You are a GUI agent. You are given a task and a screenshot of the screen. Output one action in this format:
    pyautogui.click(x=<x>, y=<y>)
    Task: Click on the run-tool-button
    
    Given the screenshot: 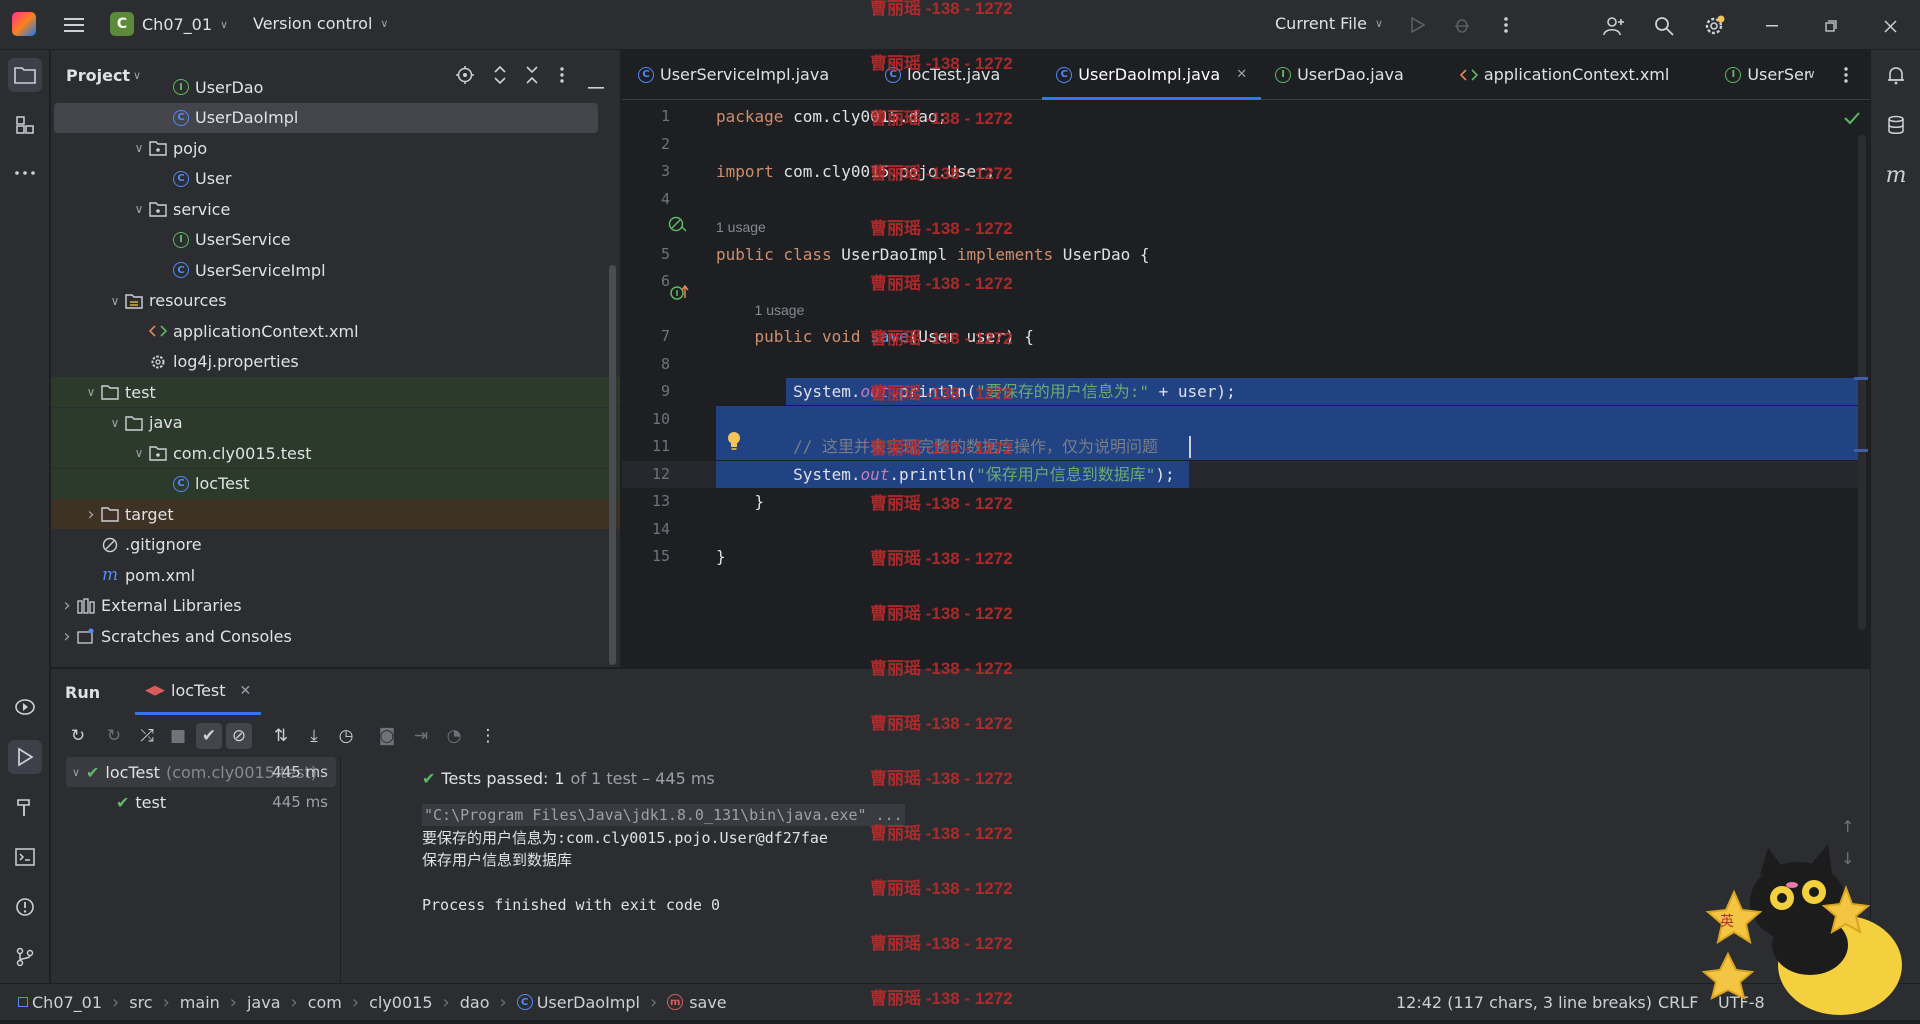 What is the action you would take?
    pyautogui.click(x=25, y=757)
    